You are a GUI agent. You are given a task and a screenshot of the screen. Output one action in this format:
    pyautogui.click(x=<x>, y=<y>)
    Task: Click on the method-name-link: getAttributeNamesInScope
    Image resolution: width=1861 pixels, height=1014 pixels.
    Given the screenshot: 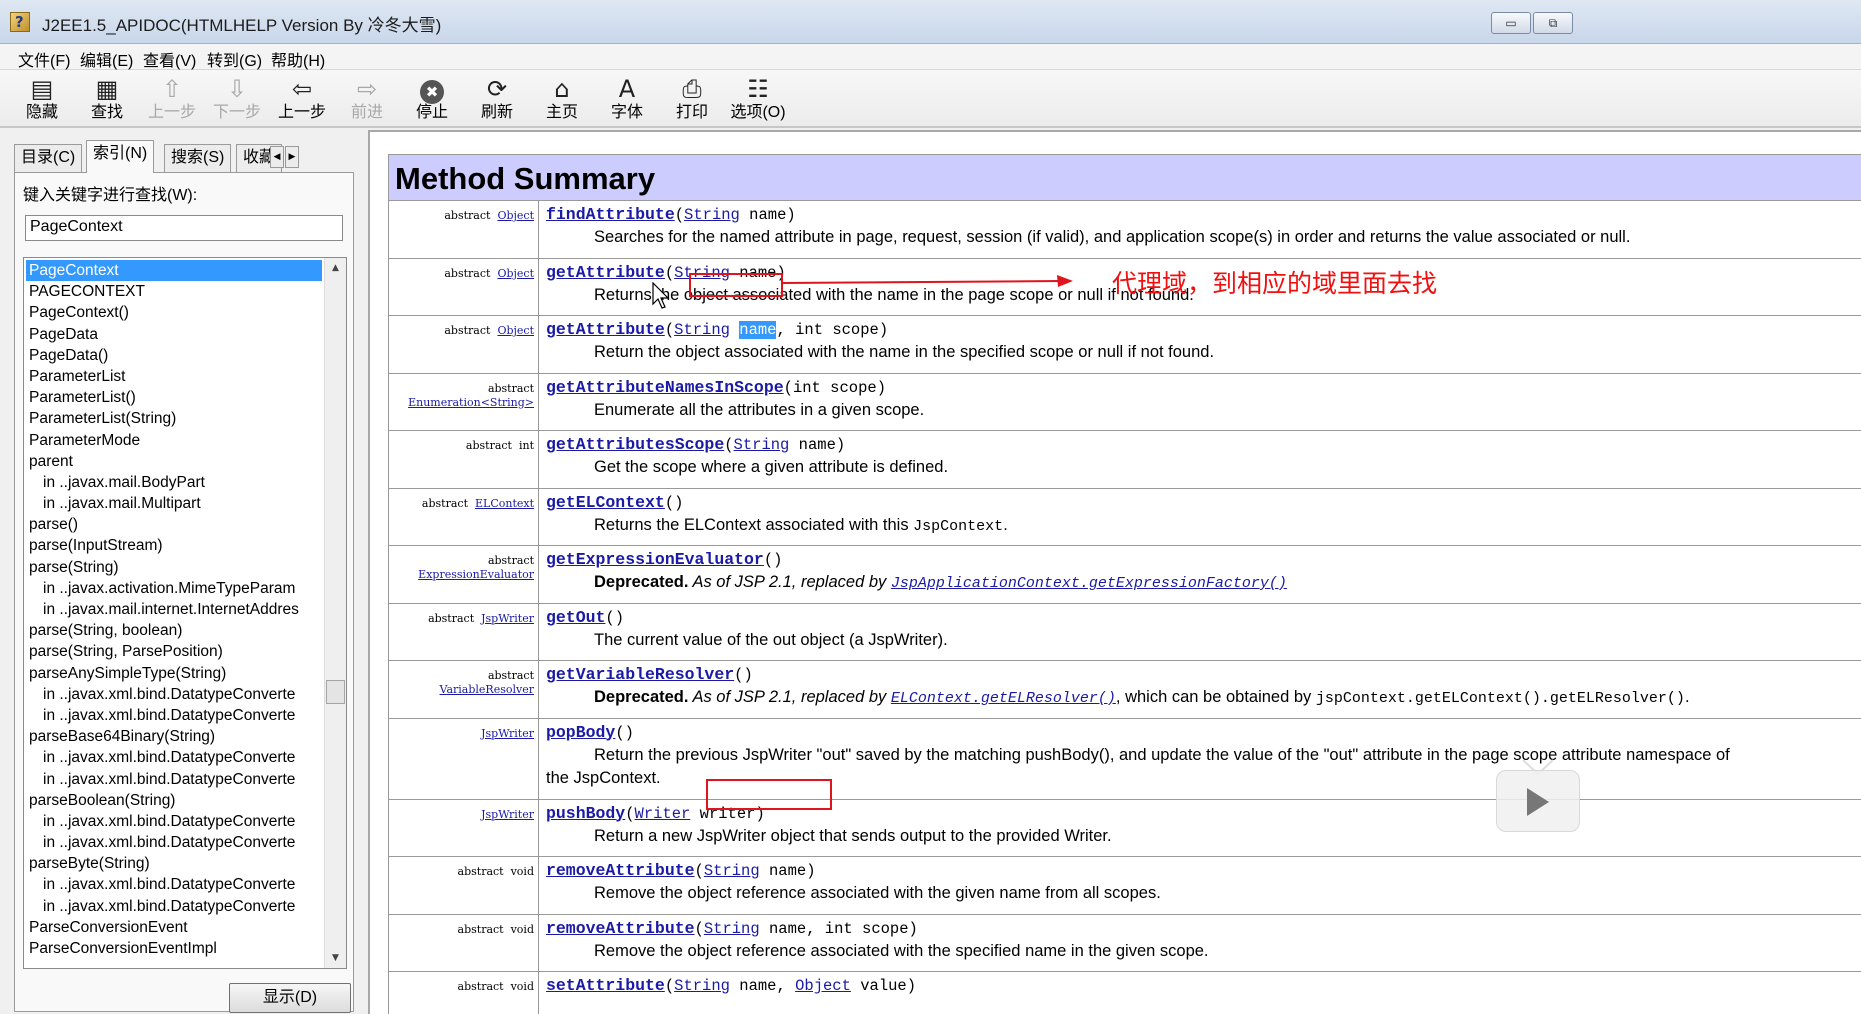 What is the action you would take?
    pyautogui.click(x=665, y=387)
    